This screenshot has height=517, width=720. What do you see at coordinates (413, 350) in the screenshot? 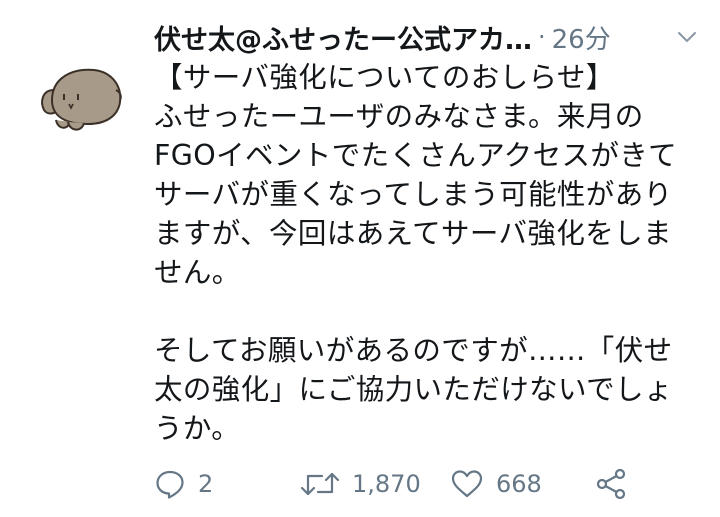
I see `tweet-text-line: そしてお願いがあるのですが……「伏せ` at bounding box center [413, 350].